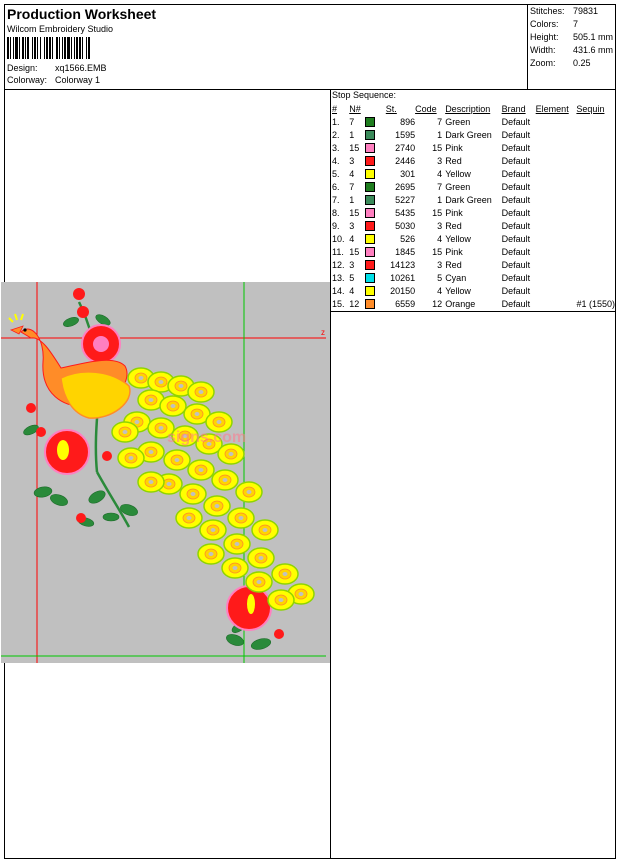 The width and height of the screenshot is (620, 861). I want to click on stat-zoom: Zoom: 0.25, so click(572, 63).